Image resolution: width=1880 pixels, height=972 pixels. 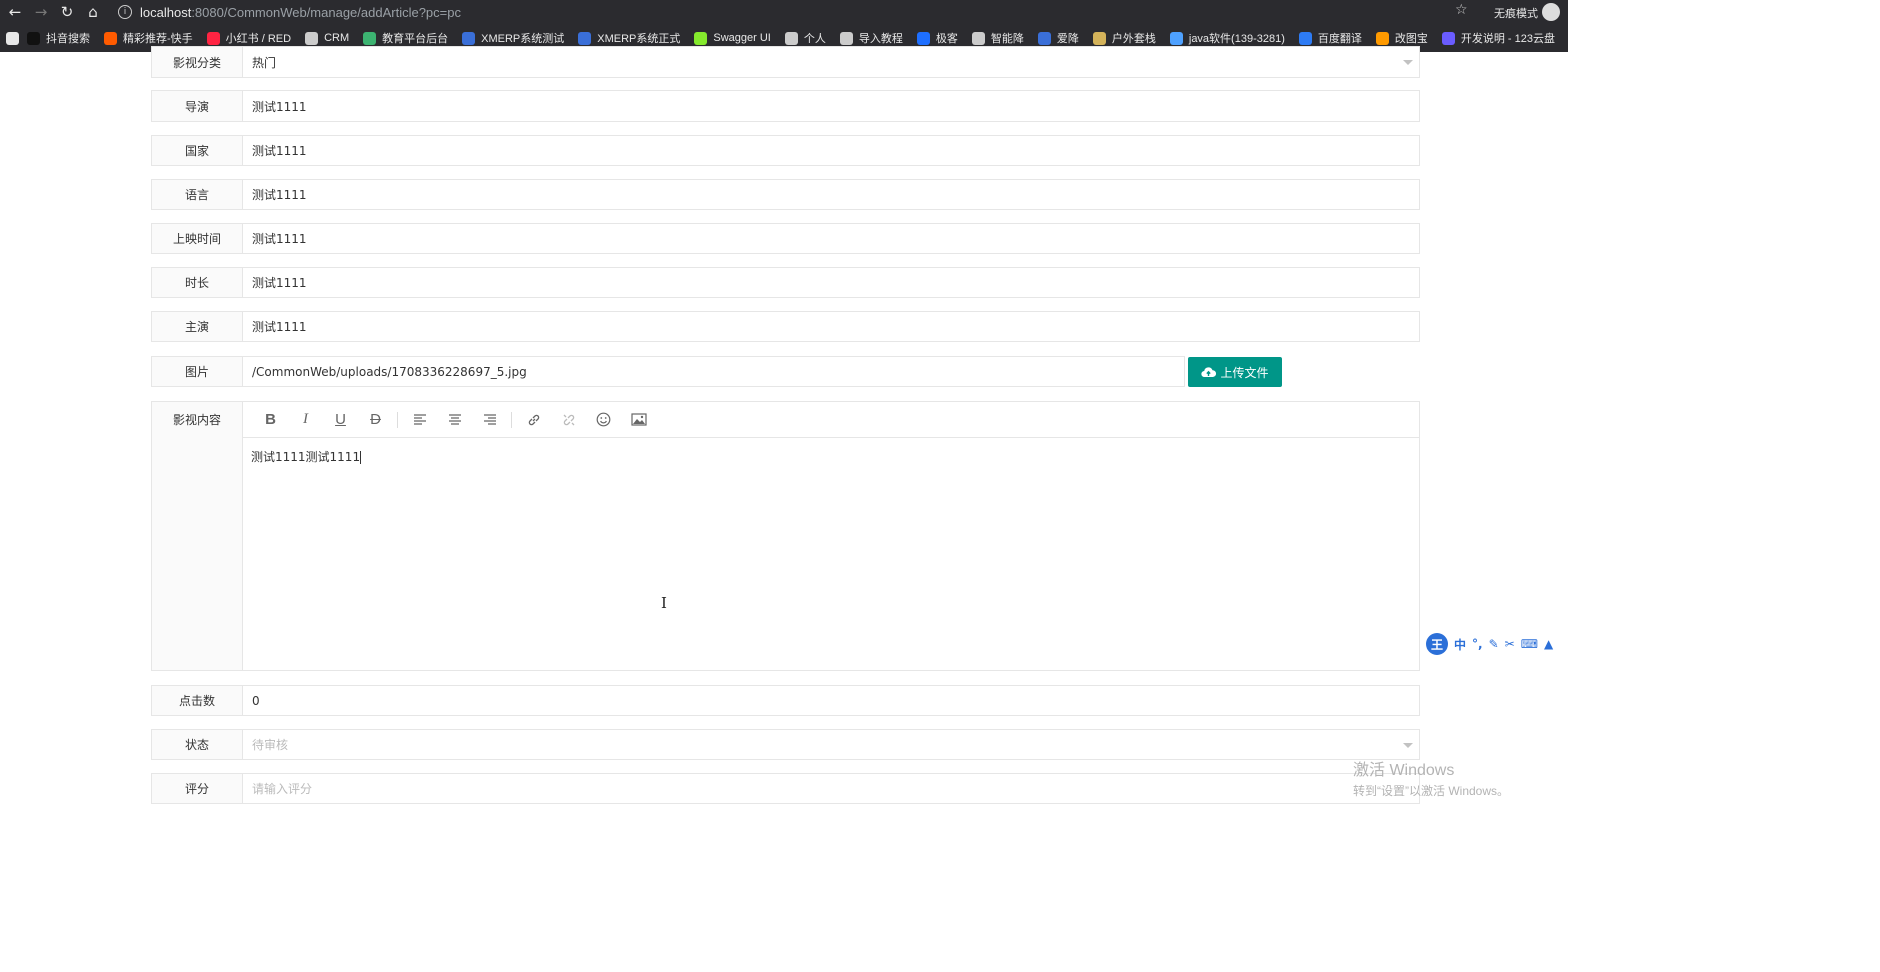 I want to click on actors-label: 主演, so click(x=197, y=326).